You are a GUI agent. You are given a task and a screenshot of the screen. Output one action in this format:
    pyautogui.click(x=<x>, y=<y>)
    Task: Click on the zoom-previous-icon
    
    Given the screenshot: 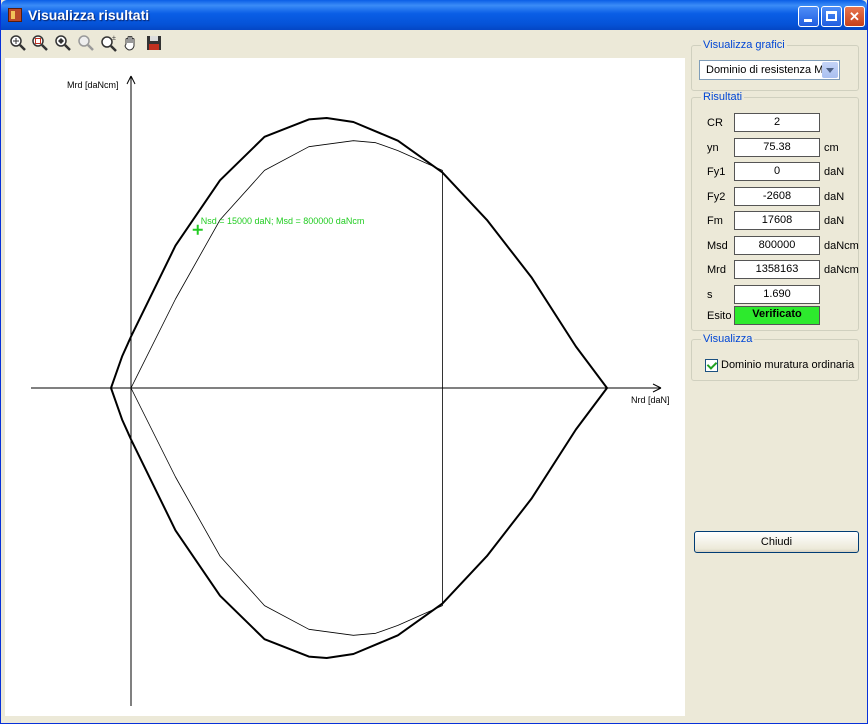 What is the action you would take?
    pyautogui.click(x=86, y=43)
    